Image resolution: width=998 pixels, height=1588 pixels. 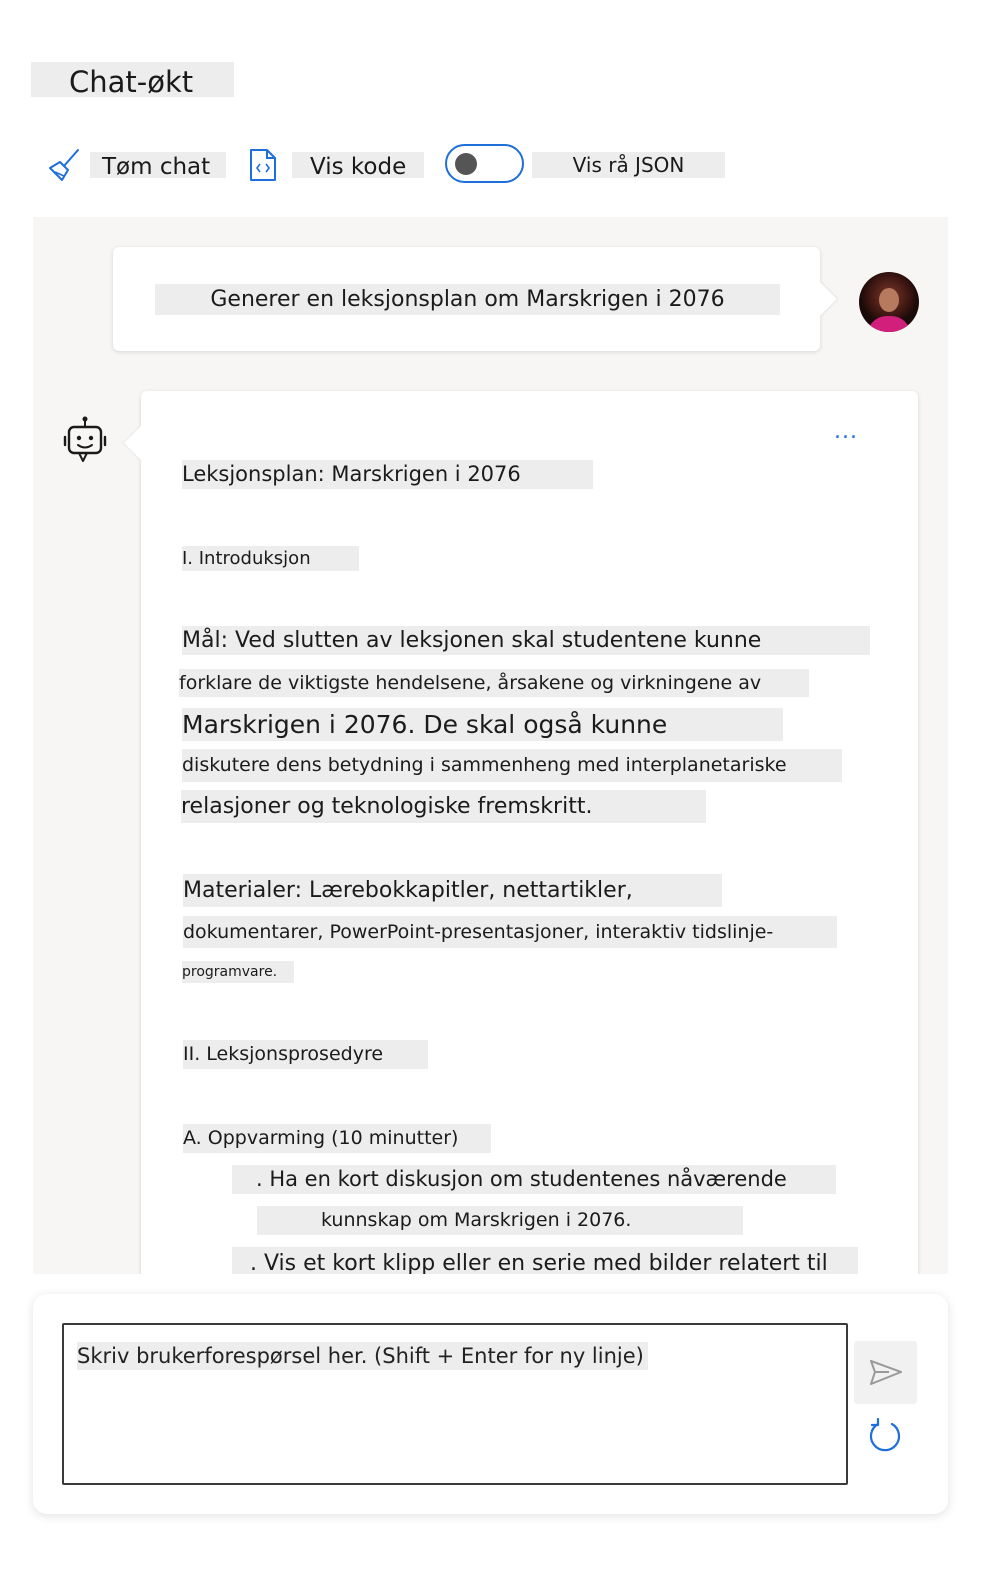 I want to click on raw-json-label: Vis rå JSON, so click(x=628, y=165).